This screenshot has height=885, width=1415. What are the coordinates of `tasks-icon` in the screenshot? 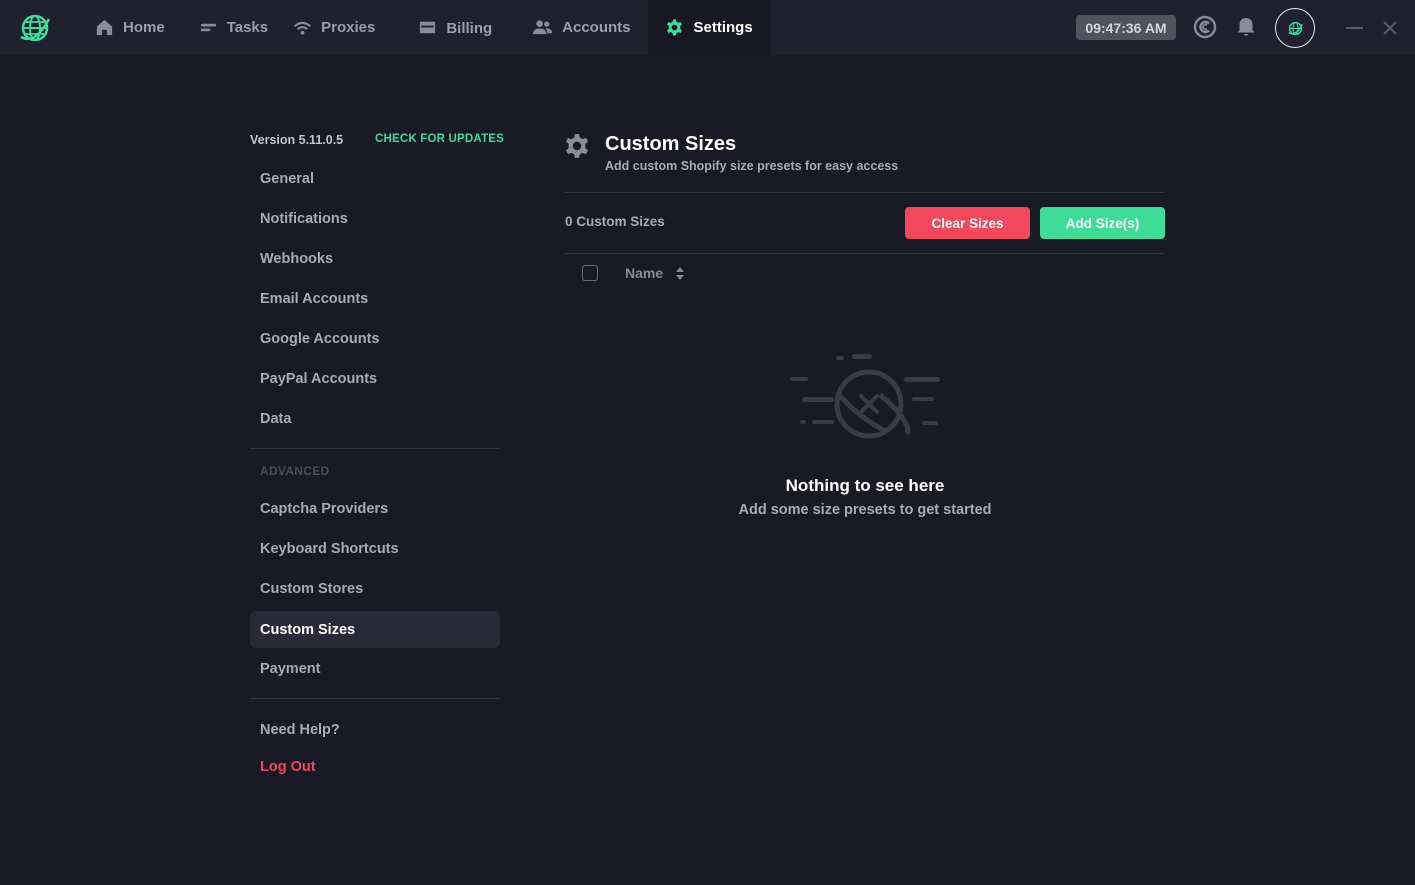 It's located at (208, 27).